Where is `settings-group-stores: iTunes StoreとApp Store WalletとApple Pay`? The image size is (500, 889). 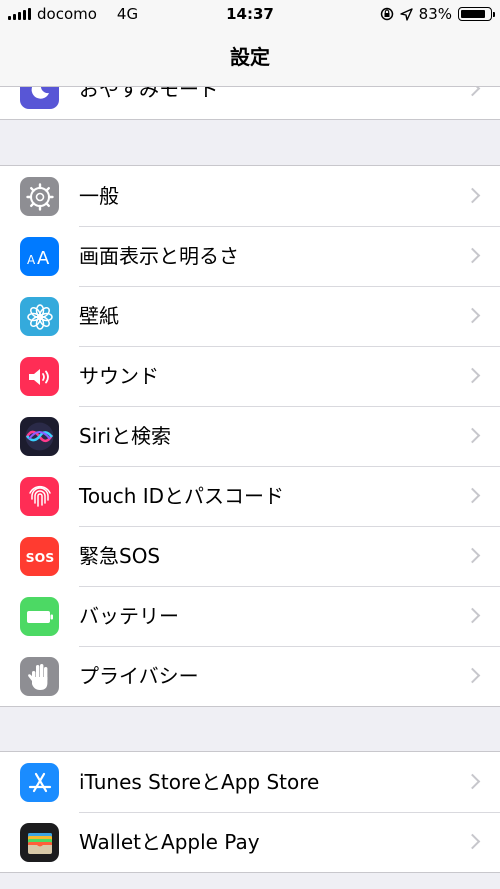 settings-group-stores: iTunes StoreとApp Store WalletとApple Pay is located at coordinates (250, 812).